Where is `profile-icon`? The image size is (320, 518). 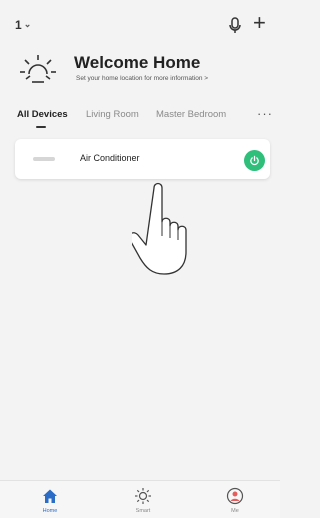
profile-icon is located at coordinates (235, 496).